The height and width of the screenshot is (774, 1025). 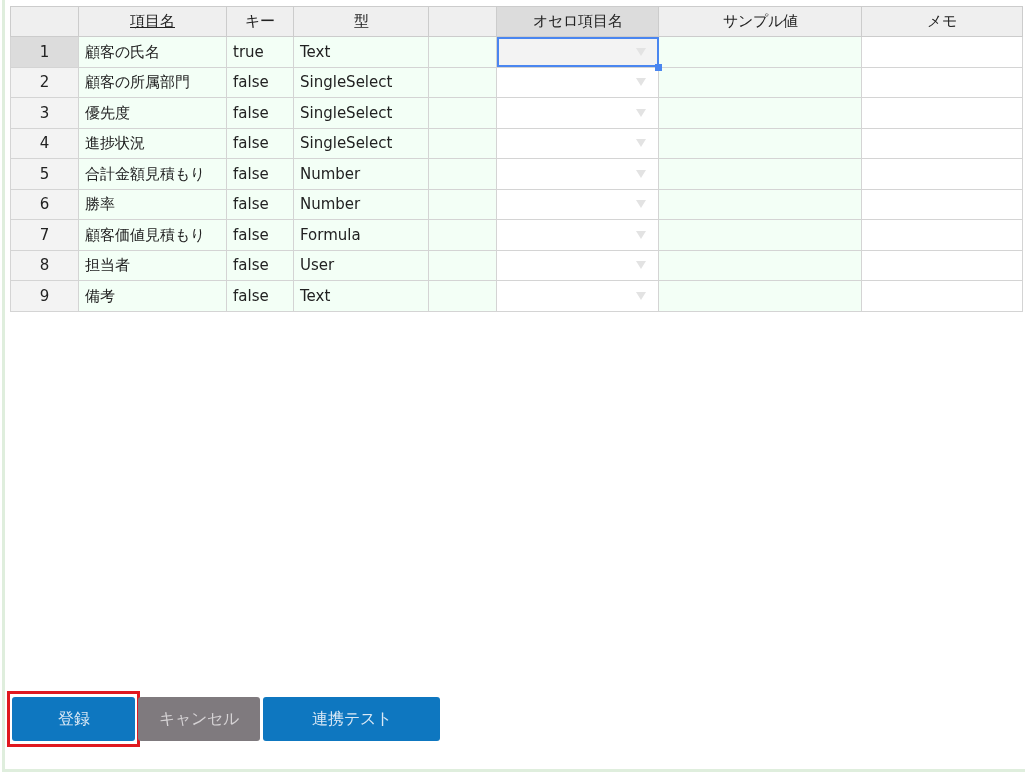 I want to click on row-number: 9, so click(x=44, y=295).